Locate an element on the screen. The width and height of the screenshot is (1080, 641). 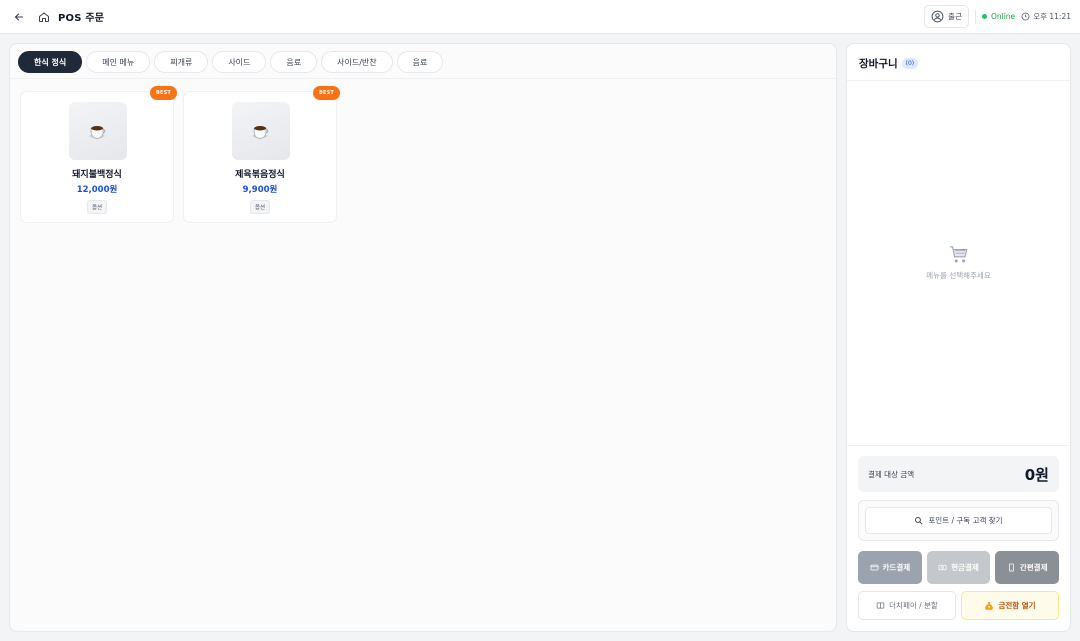
cart-empty-state: 메뉴를 선택해주세요 is located at coordinates (958, 262).